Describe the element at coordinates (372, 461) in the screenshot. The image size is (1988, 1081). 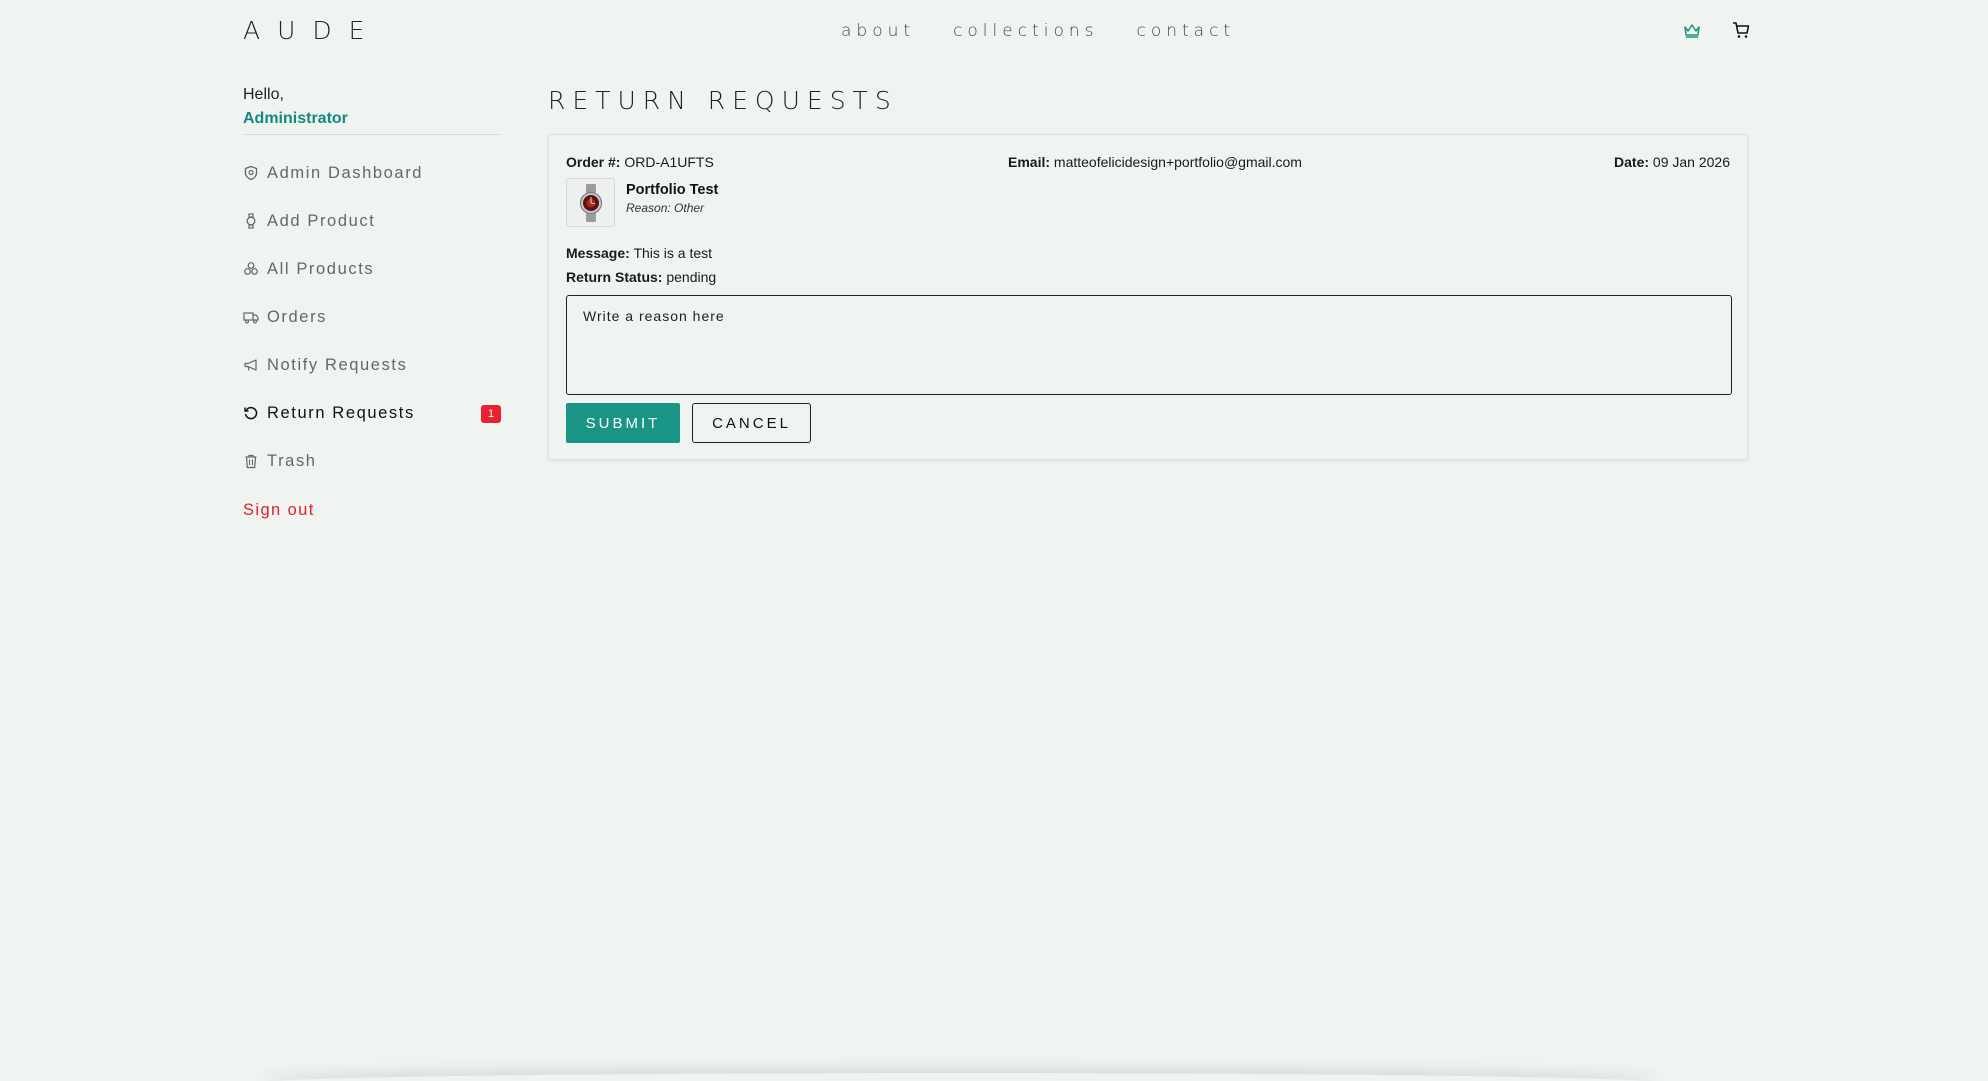
I see `sidebar-item-trash: Trash` at that location.